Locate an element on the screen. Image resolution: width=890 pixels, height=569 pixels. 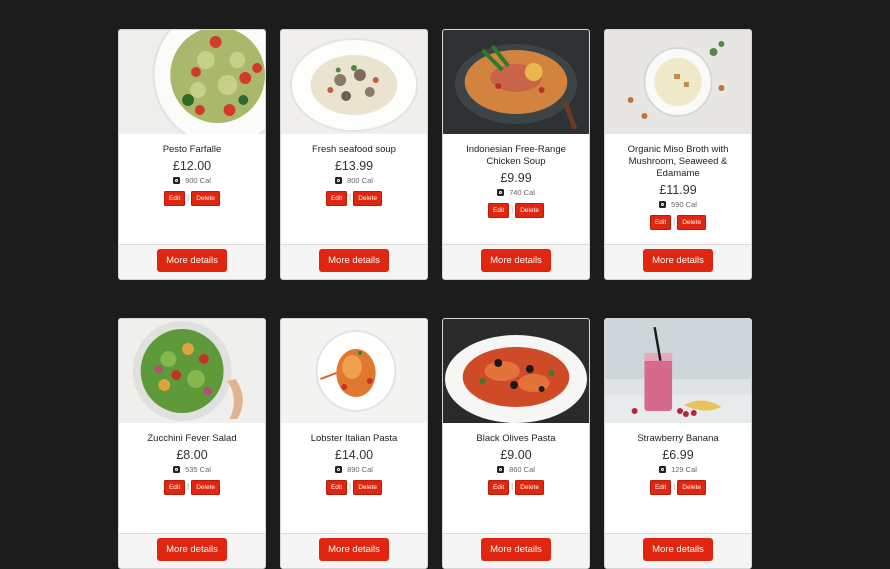
dish-name: Pesto Farfalle is located at coordinates (192, 149).